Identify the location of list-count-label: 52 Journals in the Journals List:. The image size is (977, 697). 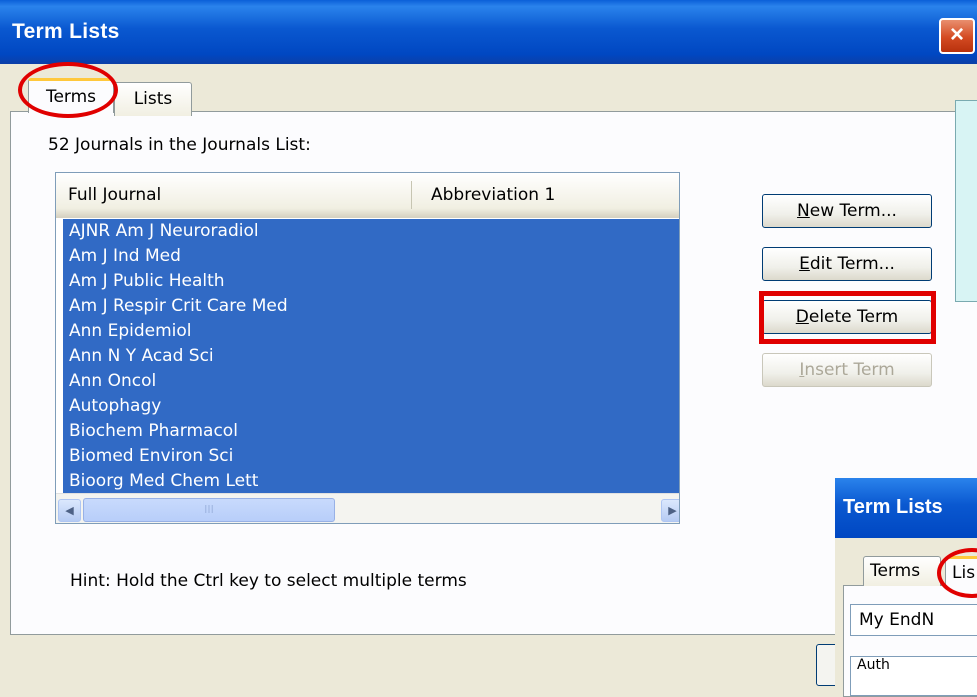
(179, 145).